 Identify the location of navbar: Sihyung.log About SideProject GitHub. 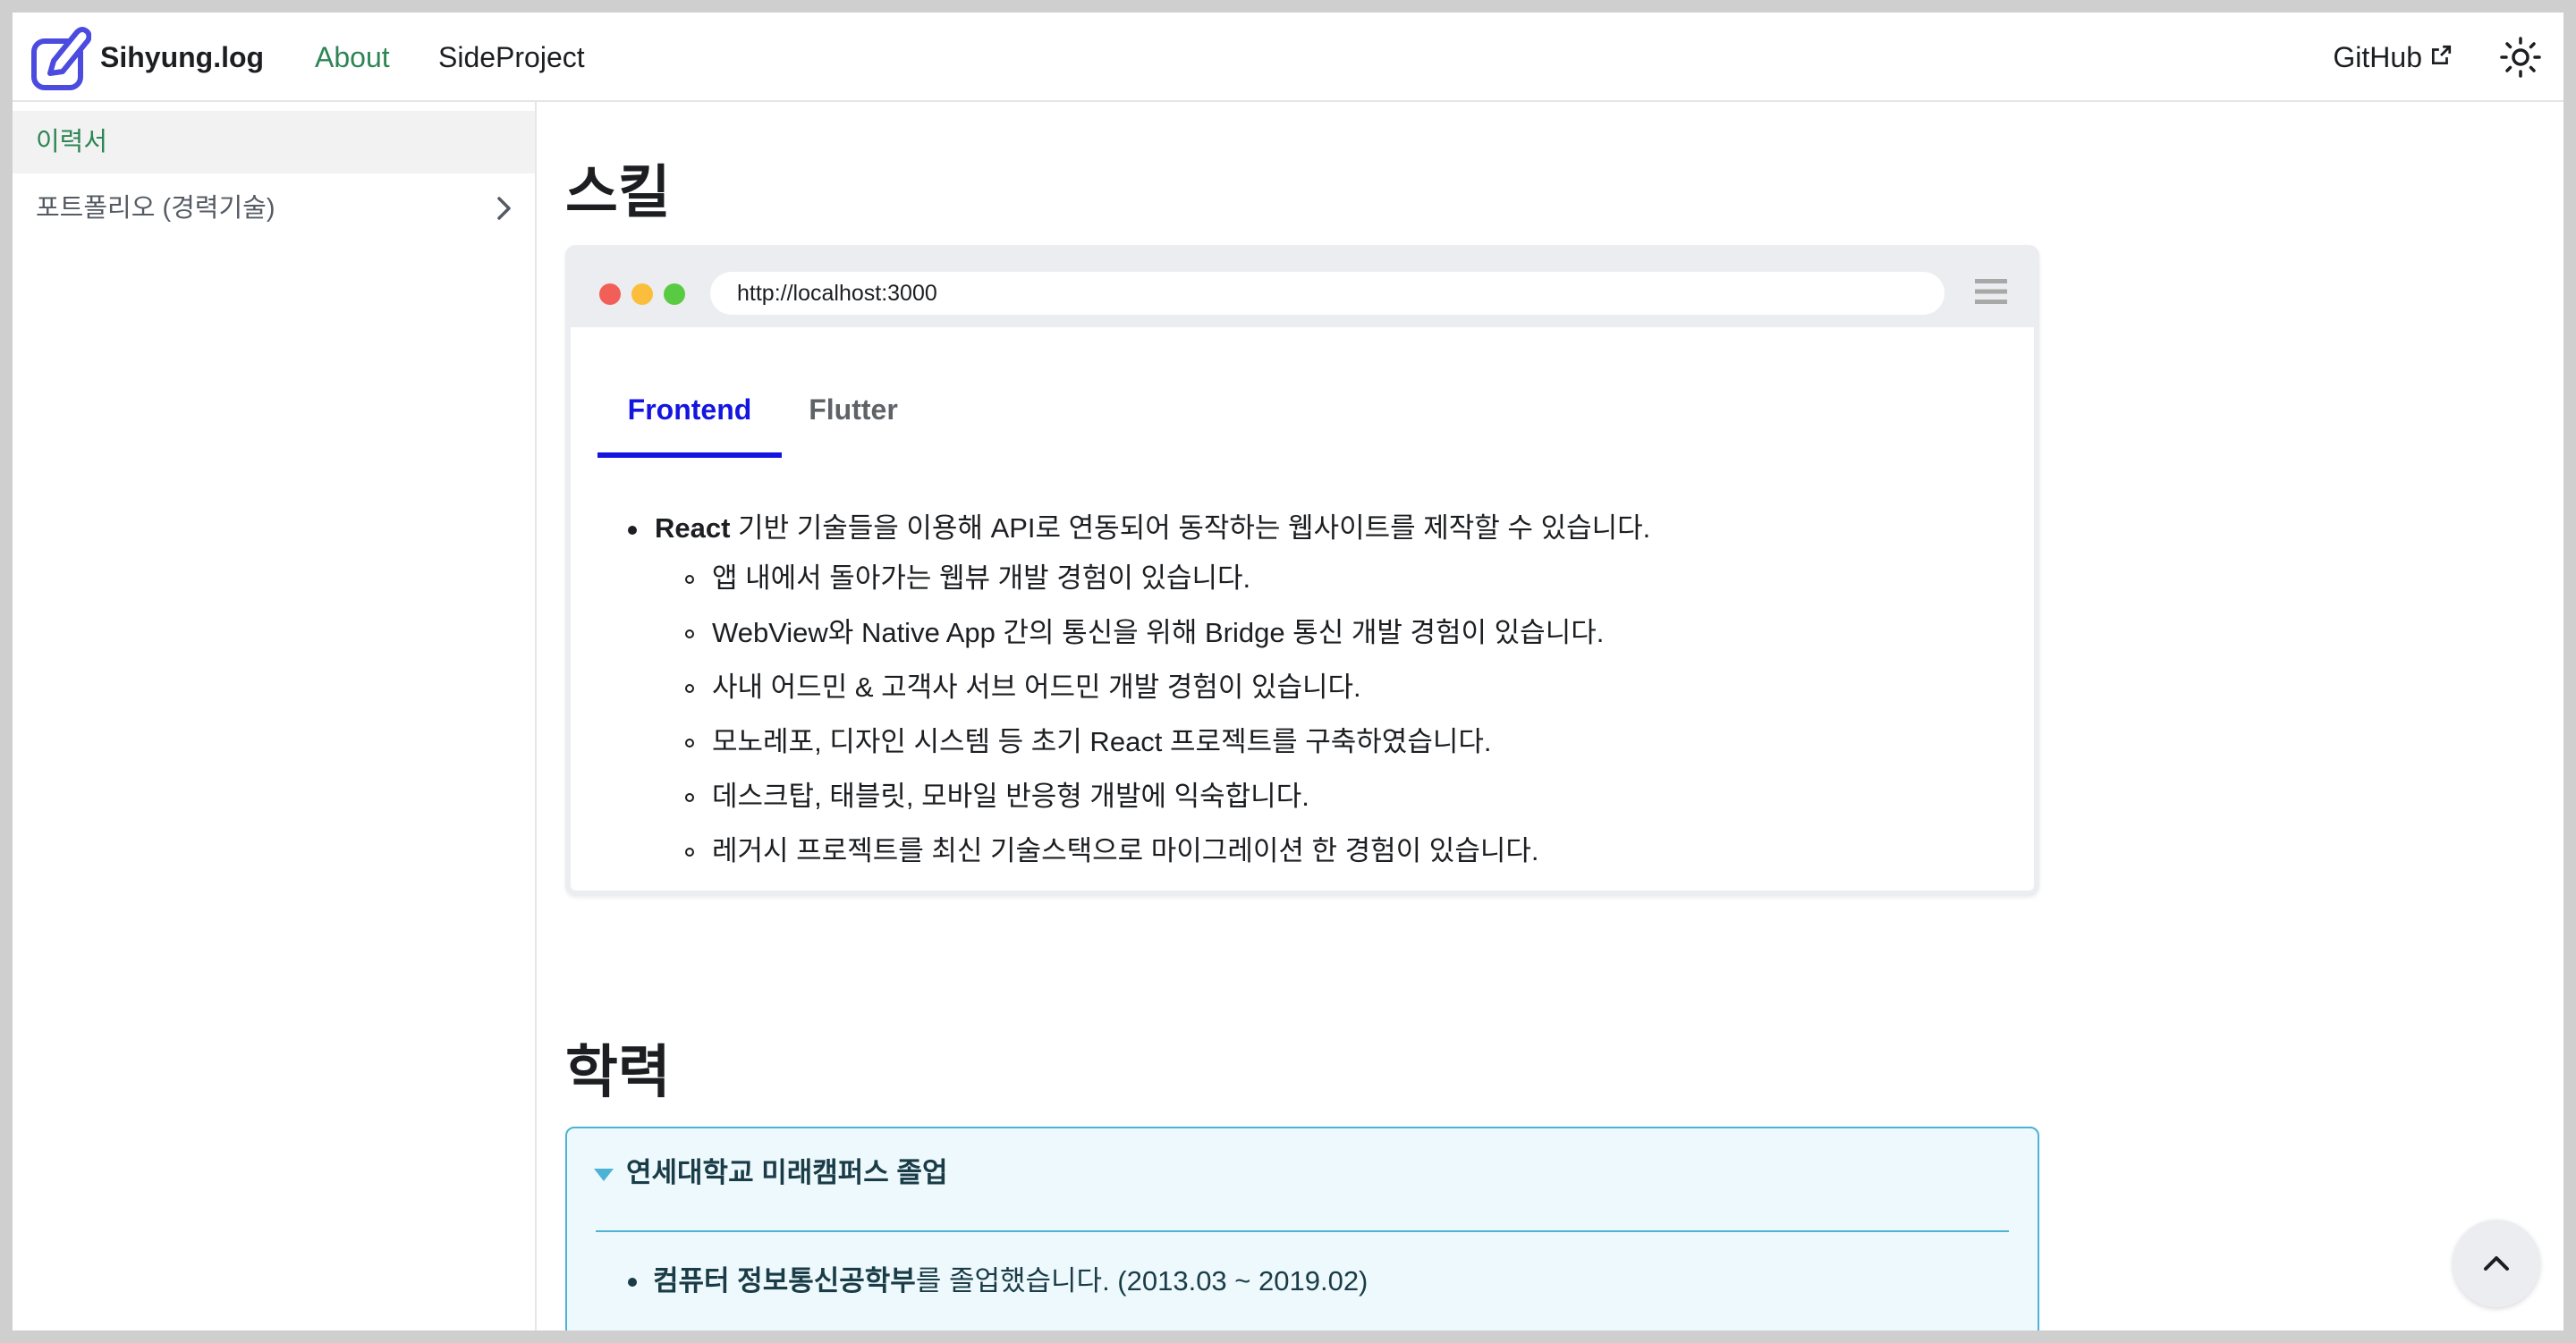
(1288, 57).